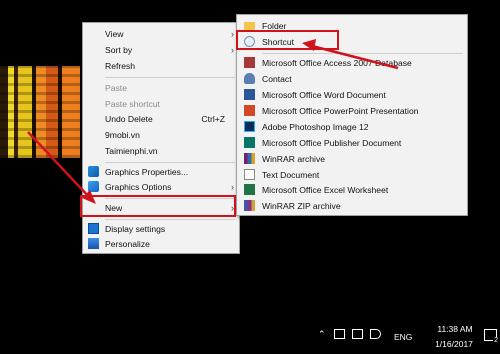  I want to click on arrow-to-new, so click(59, 165).